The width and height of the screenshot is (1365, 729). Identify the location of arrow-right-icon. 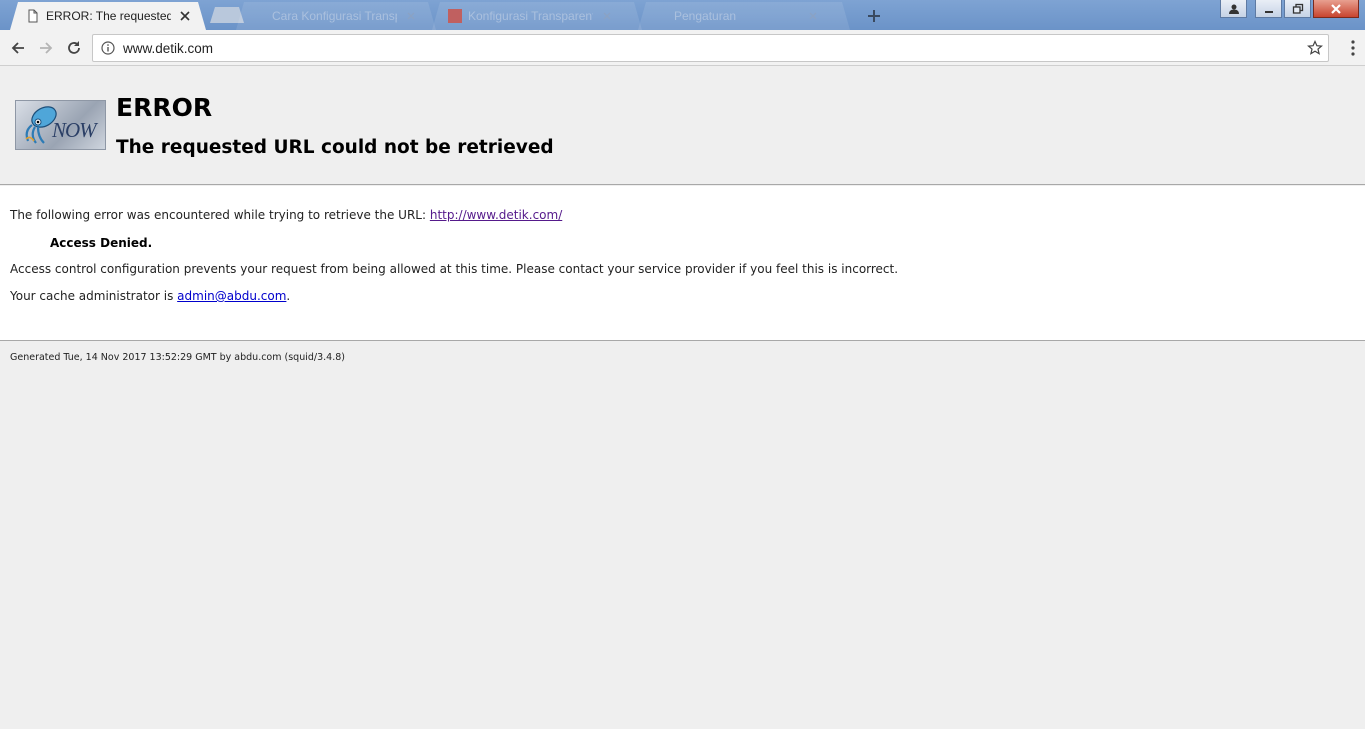
(46, 48).